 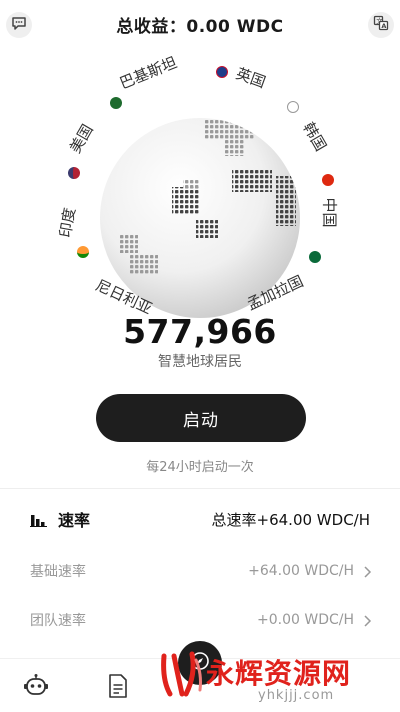 What do you see at coordinates (200, 488) in the screenshot?
I see `section-divider` at bounding box center [200, 488].